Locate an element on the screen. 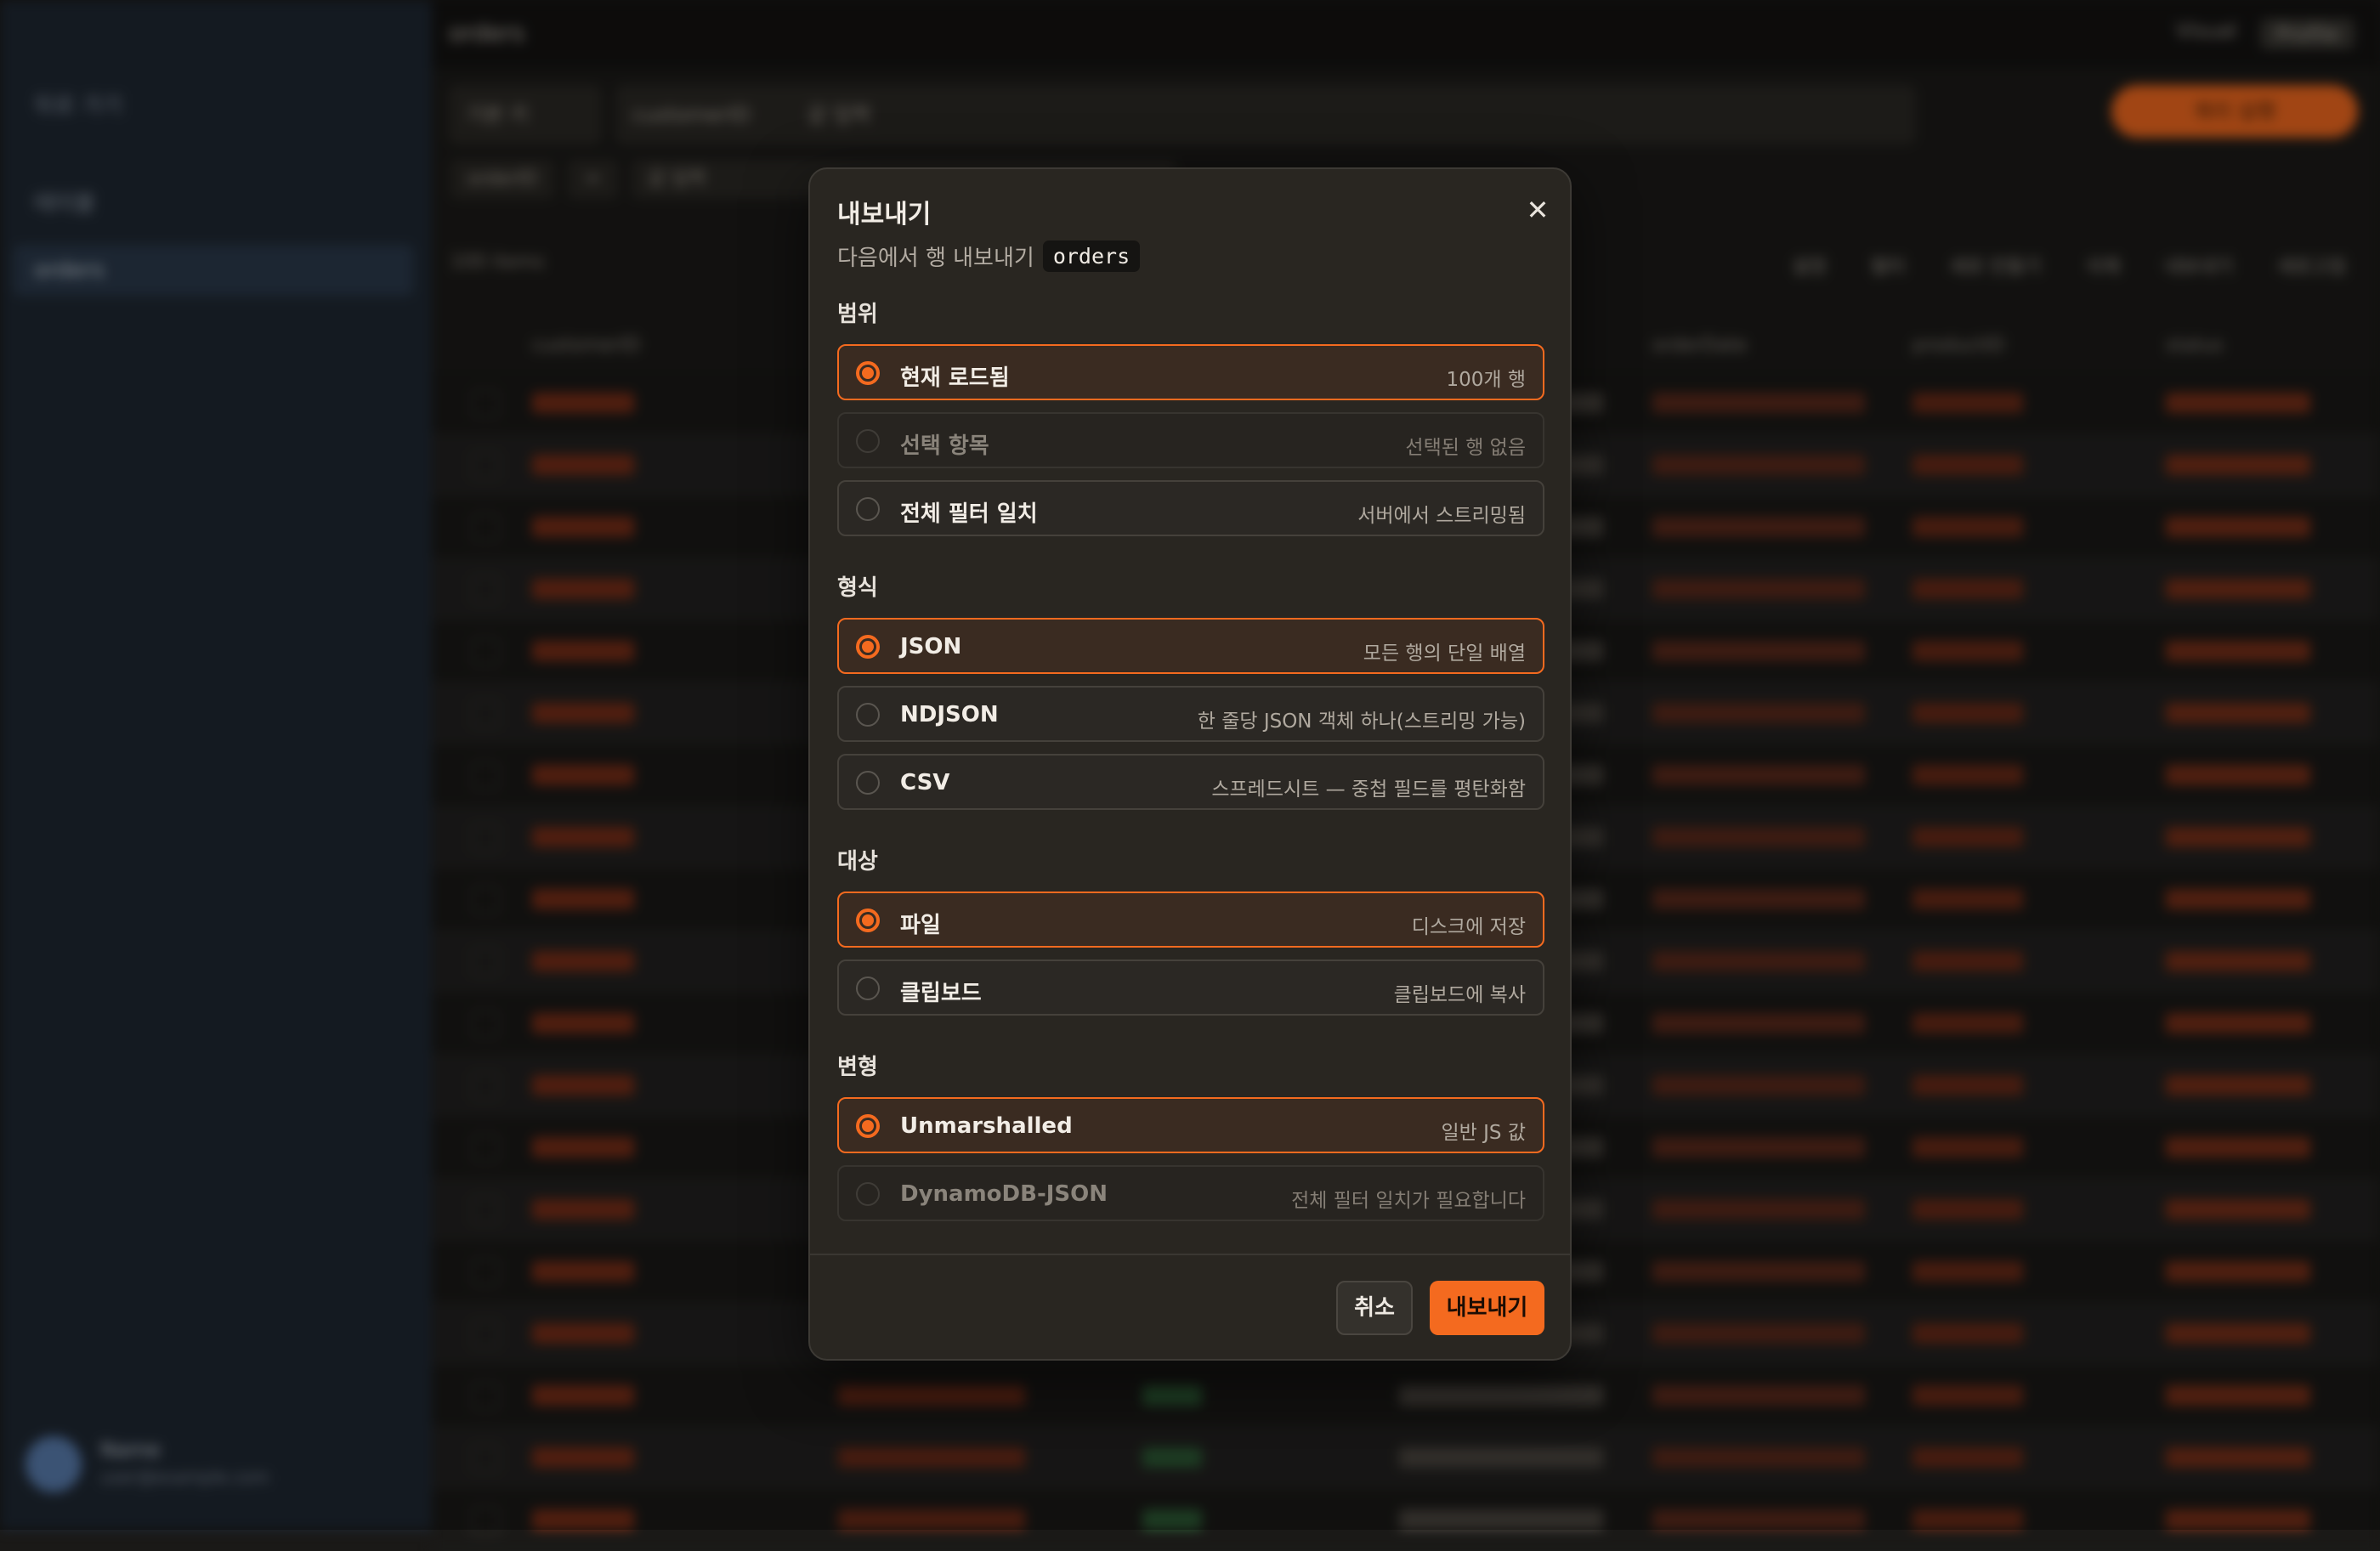 This screenshot has width=2380, height=1551. option-label: CSV is located at coordinates (925, 782).